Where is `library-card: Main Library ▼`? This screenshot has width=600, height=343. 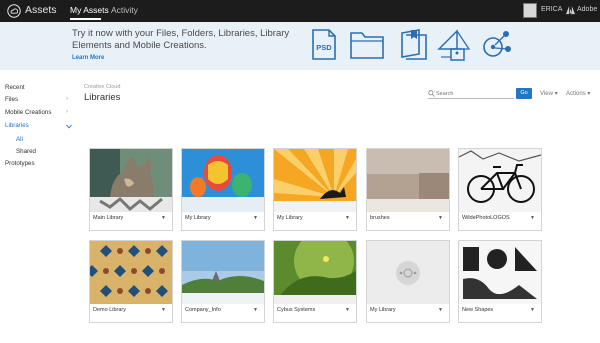
library-card: Main Library ▼ is located at coordinates (131, 189).